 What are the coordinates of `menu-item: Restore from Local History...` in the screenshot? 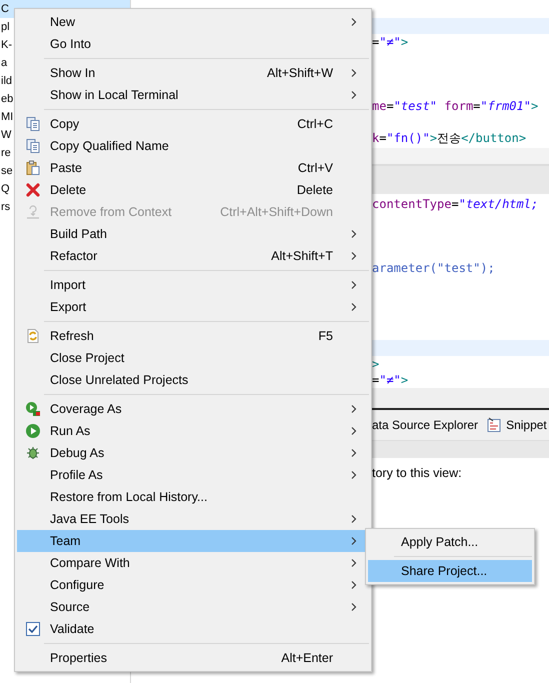 It's located at (193, 497).